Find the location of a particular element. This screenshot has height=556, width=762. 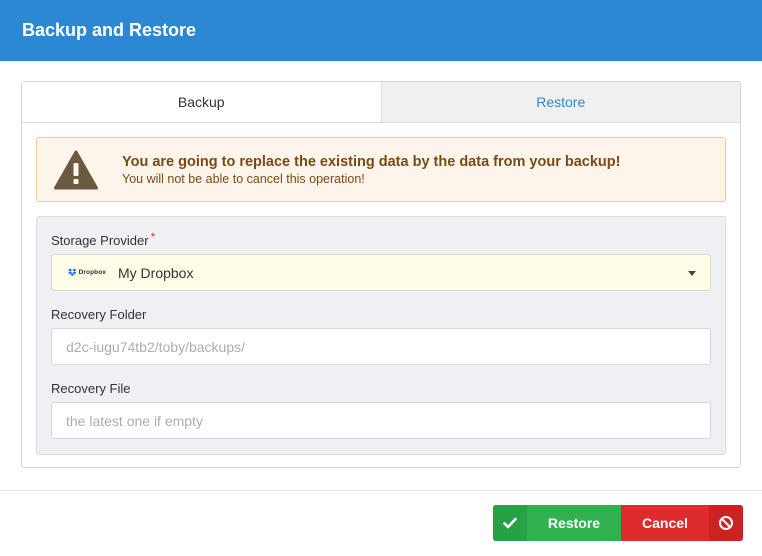

recovery-file-label: Recovery File is located at coordinates (91, 388).